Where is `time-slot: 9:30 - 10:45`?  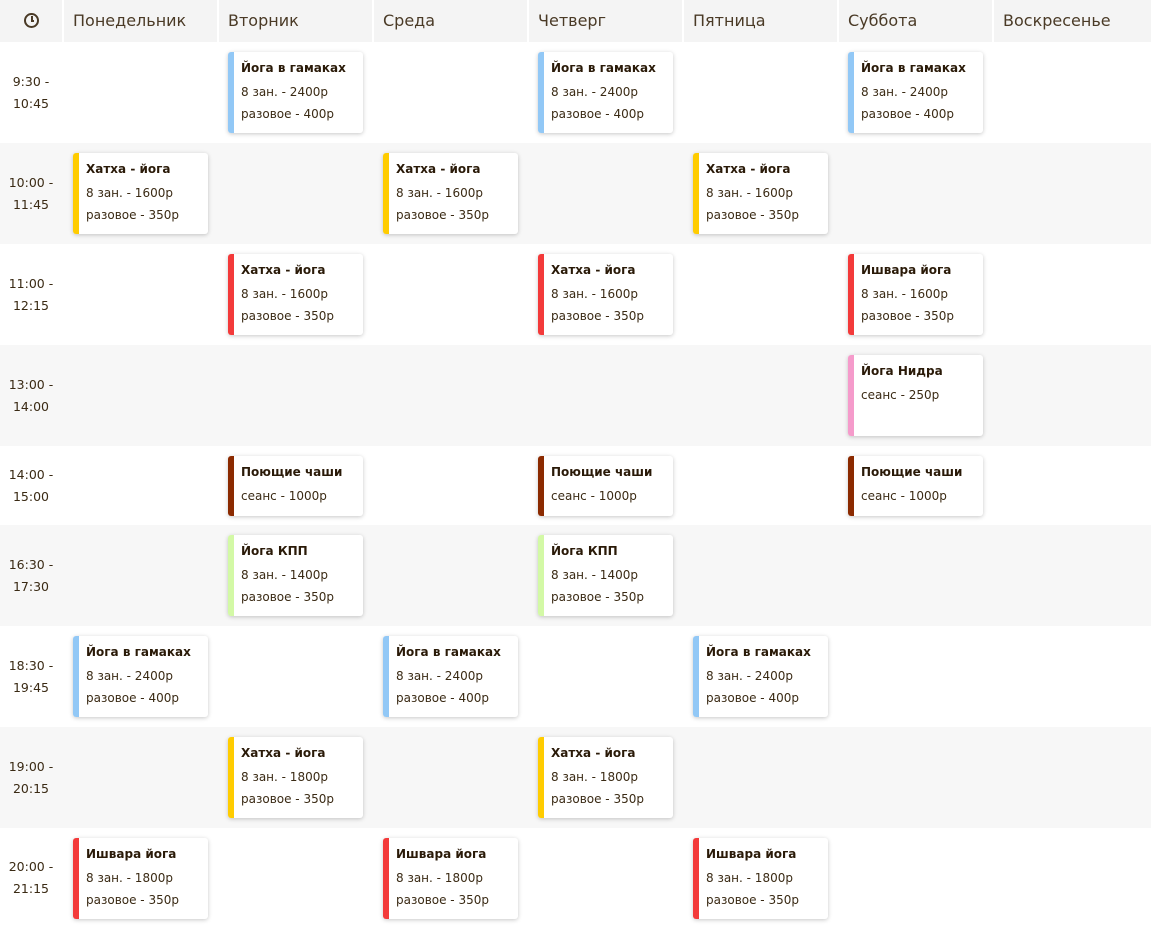 time-slot: 9:30 - 10:45 is located at coordinates (31, 93).